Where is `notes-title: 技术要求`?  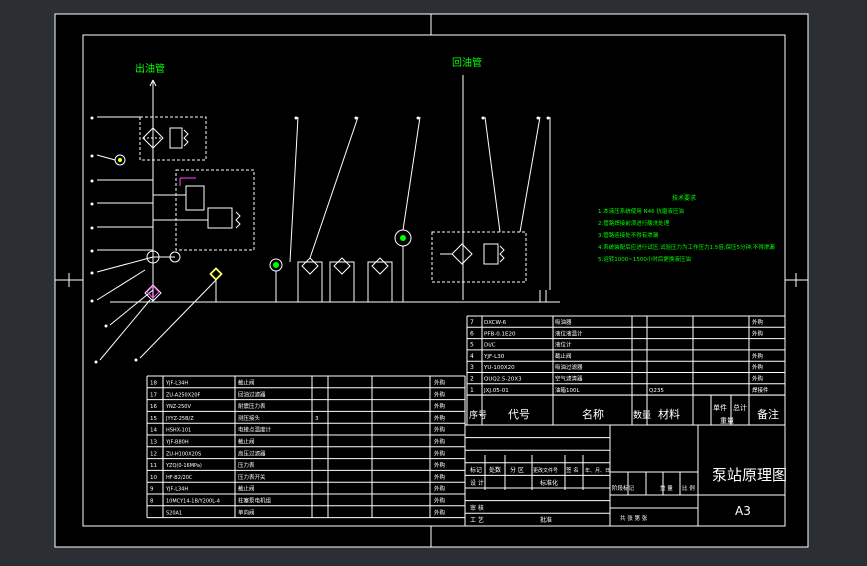
notes-title: 技术要求 is located at coordinates (684, 198).